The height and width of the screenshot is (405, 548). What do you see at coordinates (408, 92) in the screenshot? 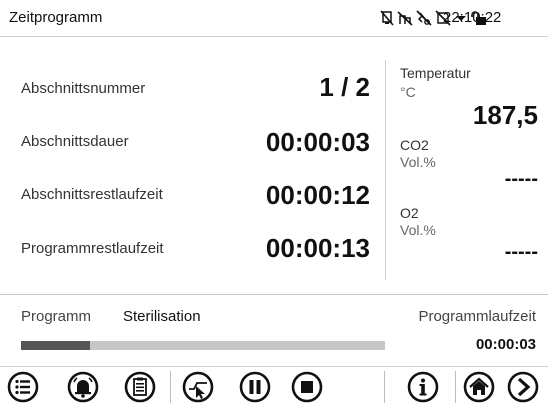
I see `temperature-unit: °C` at bounding box center [408, 92].